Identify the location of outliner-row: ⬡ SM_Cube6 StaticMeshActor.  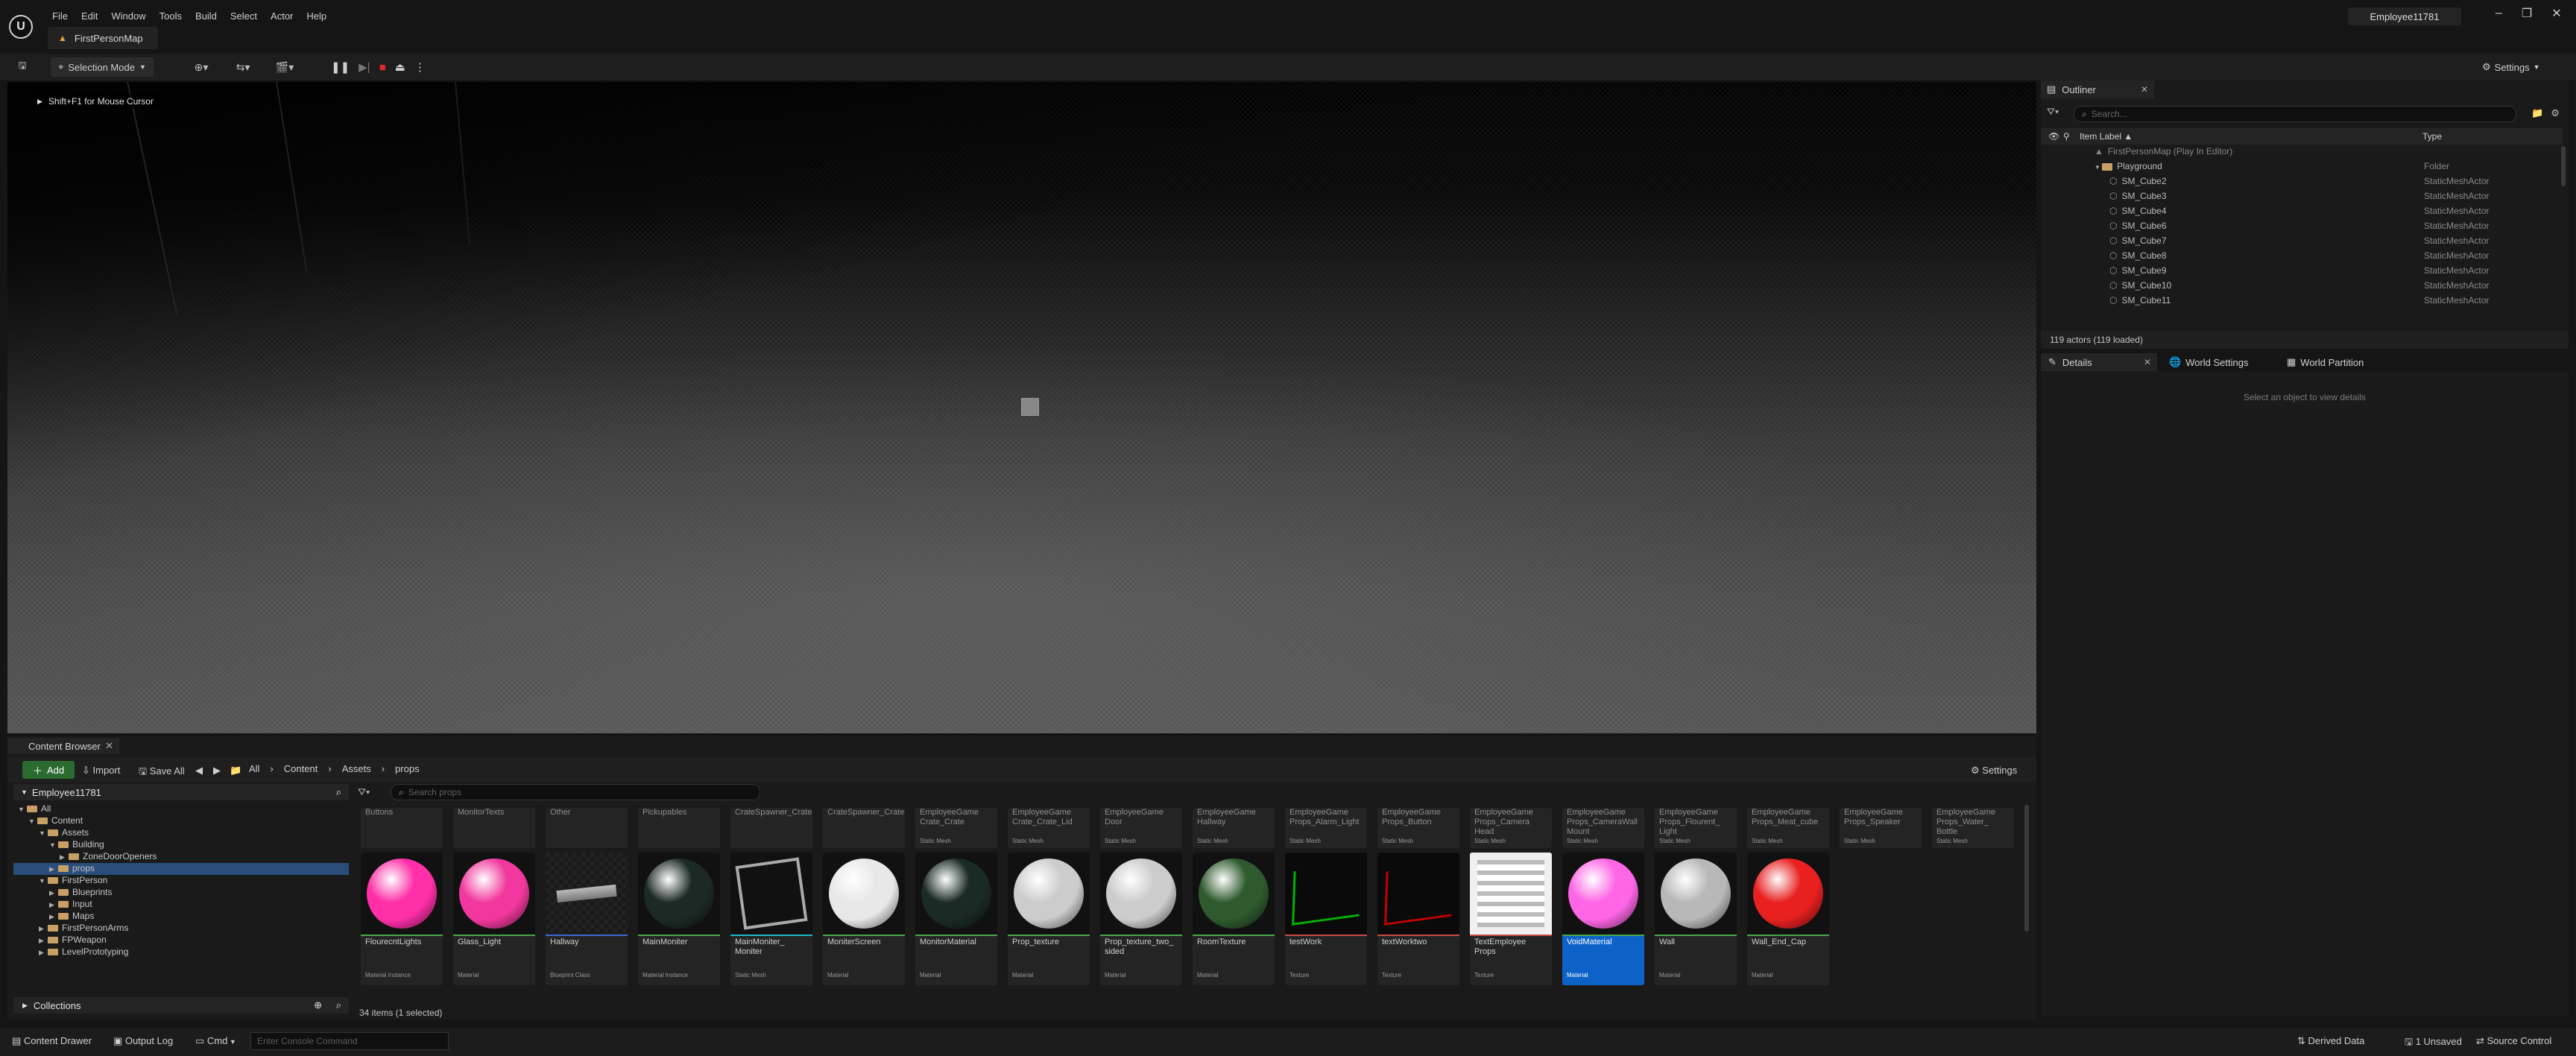
(2302, 228).